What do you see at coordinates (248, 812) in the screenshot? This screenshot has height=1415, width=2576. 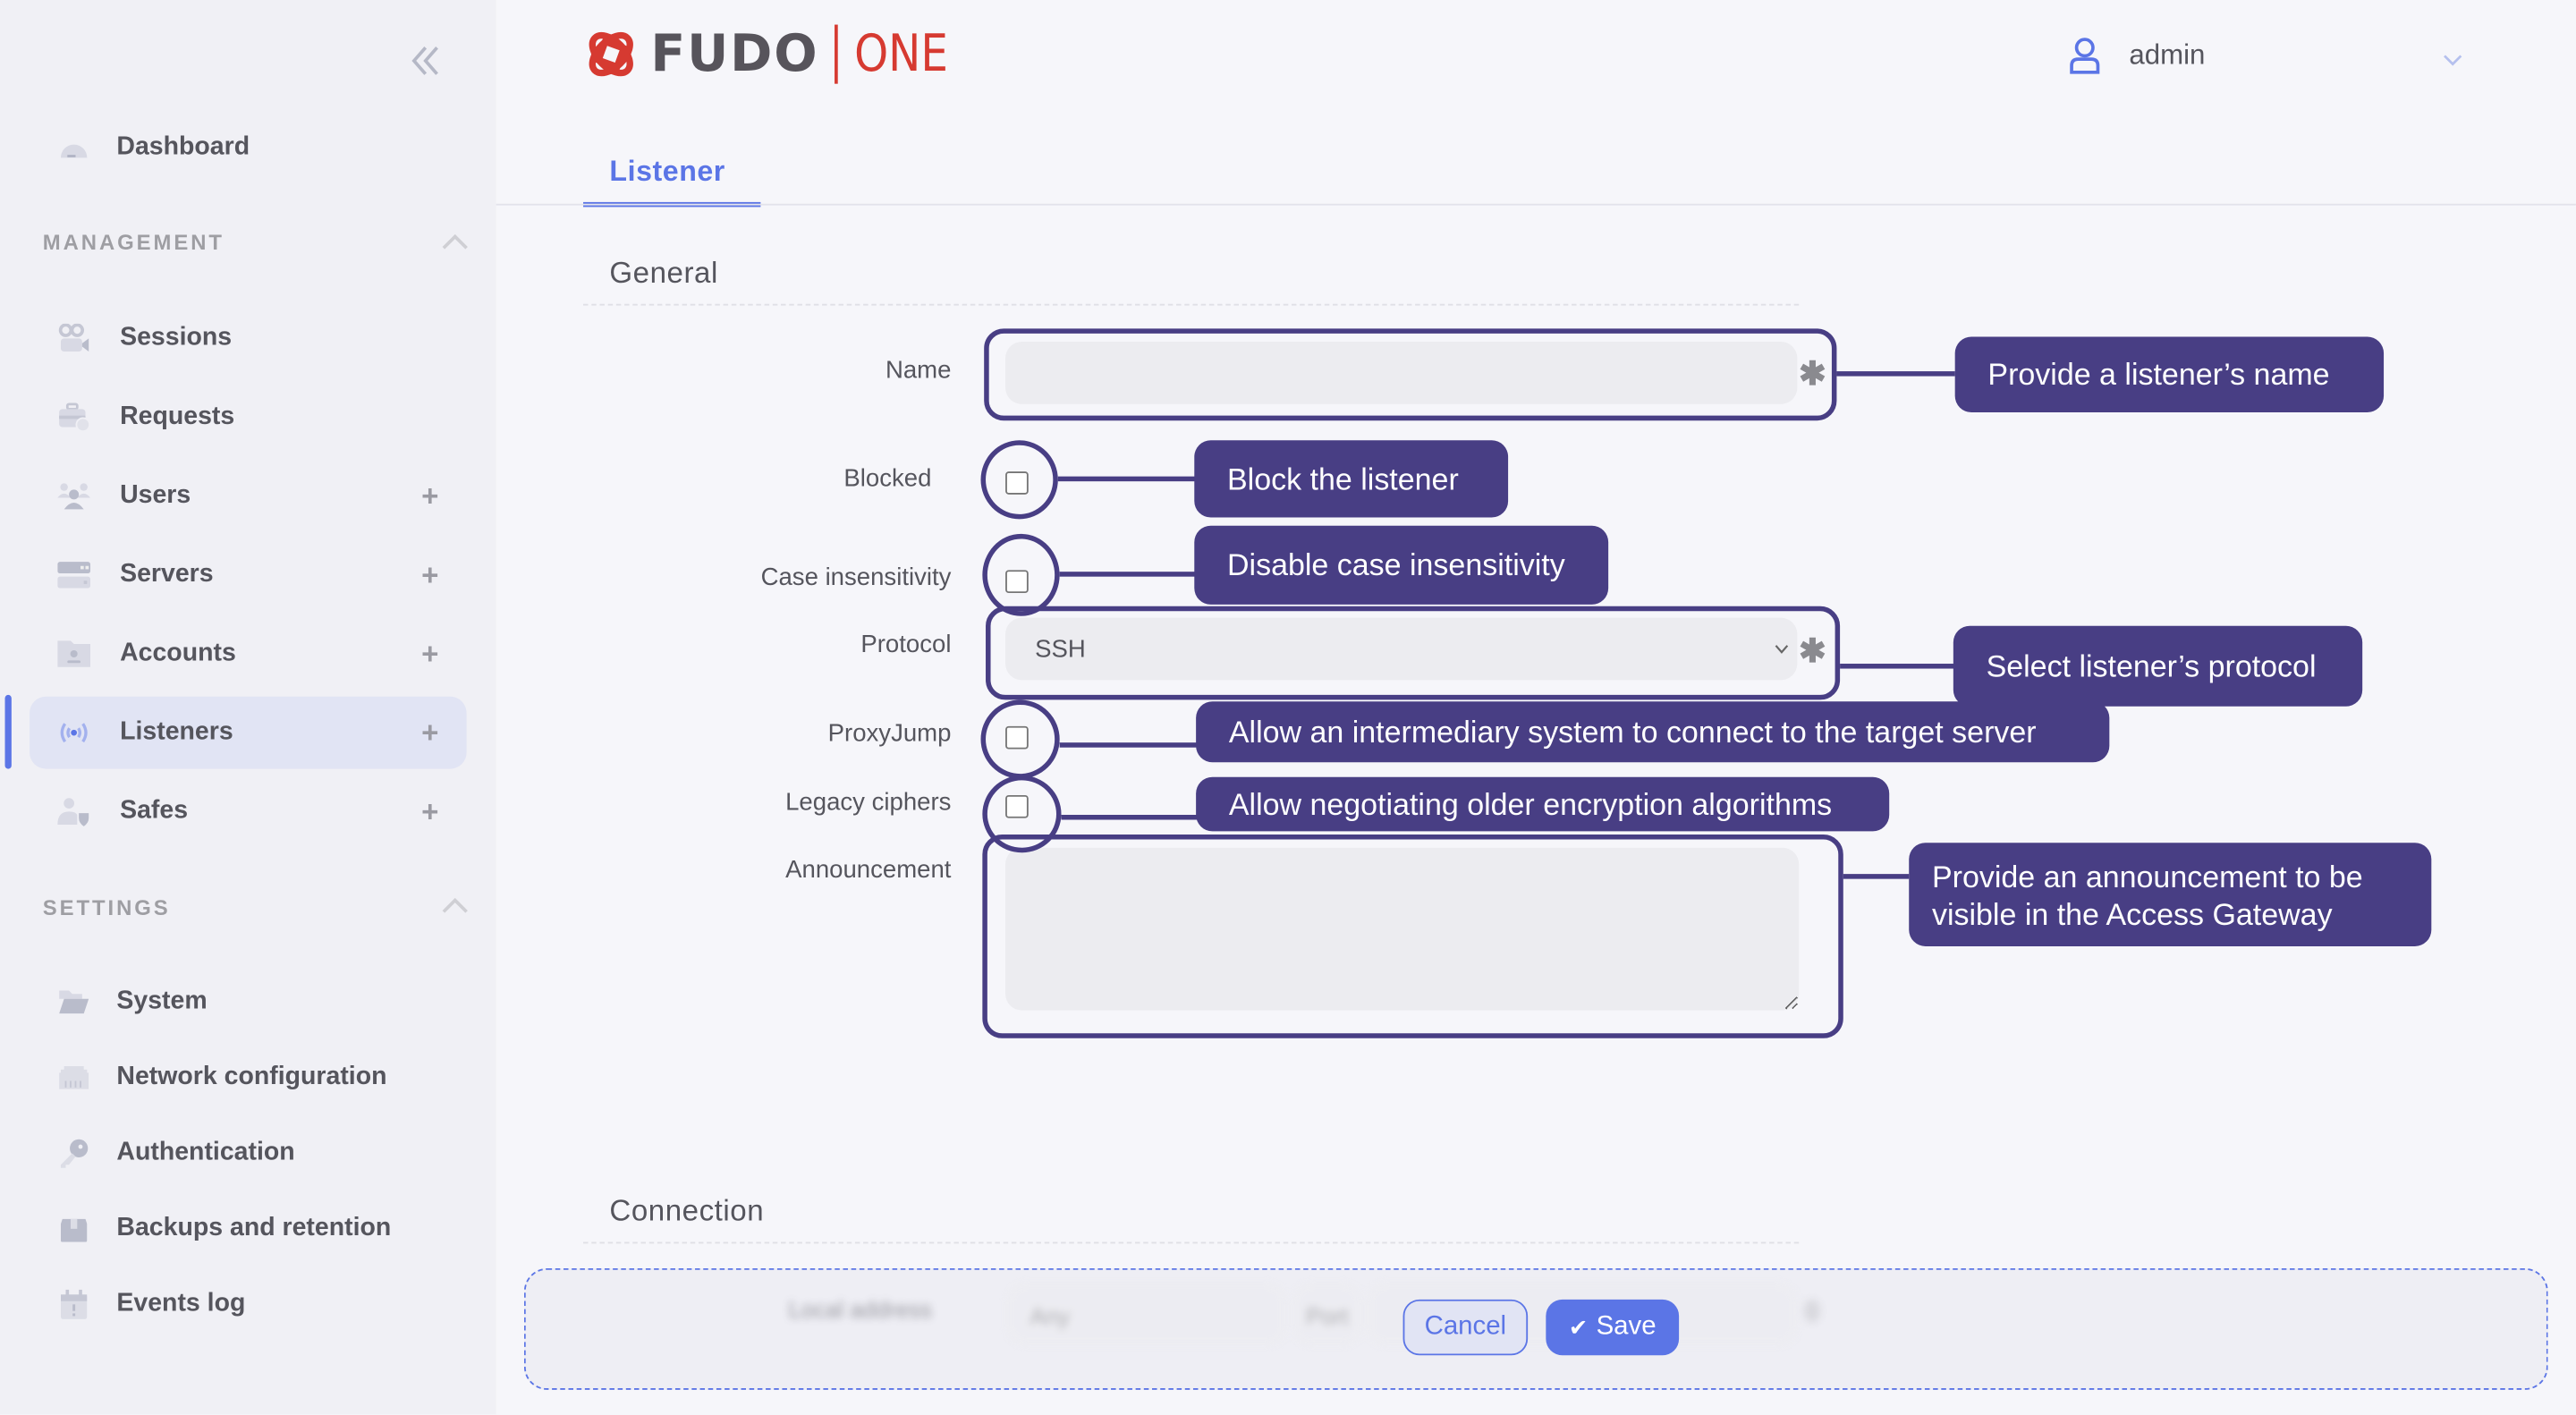 I see `sidebar-item-safes: Safes +` at bounding box center [248, 812].